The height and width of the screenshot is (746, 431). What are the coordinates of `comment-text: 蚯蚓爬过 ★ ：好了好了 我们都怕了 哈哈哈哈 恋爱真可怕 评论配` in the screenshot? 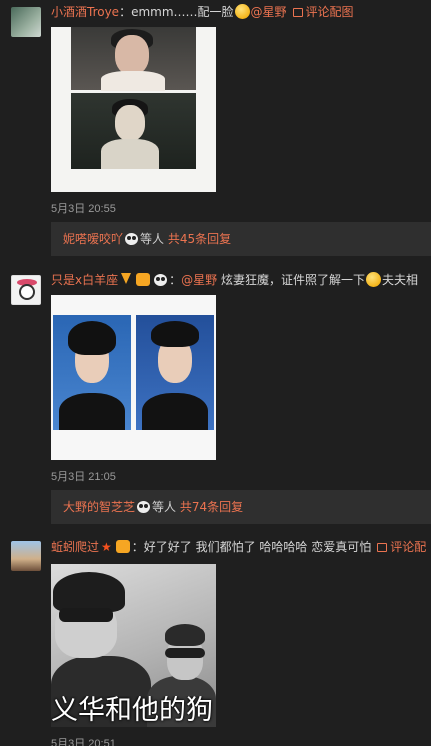 It's located at (238, 547).